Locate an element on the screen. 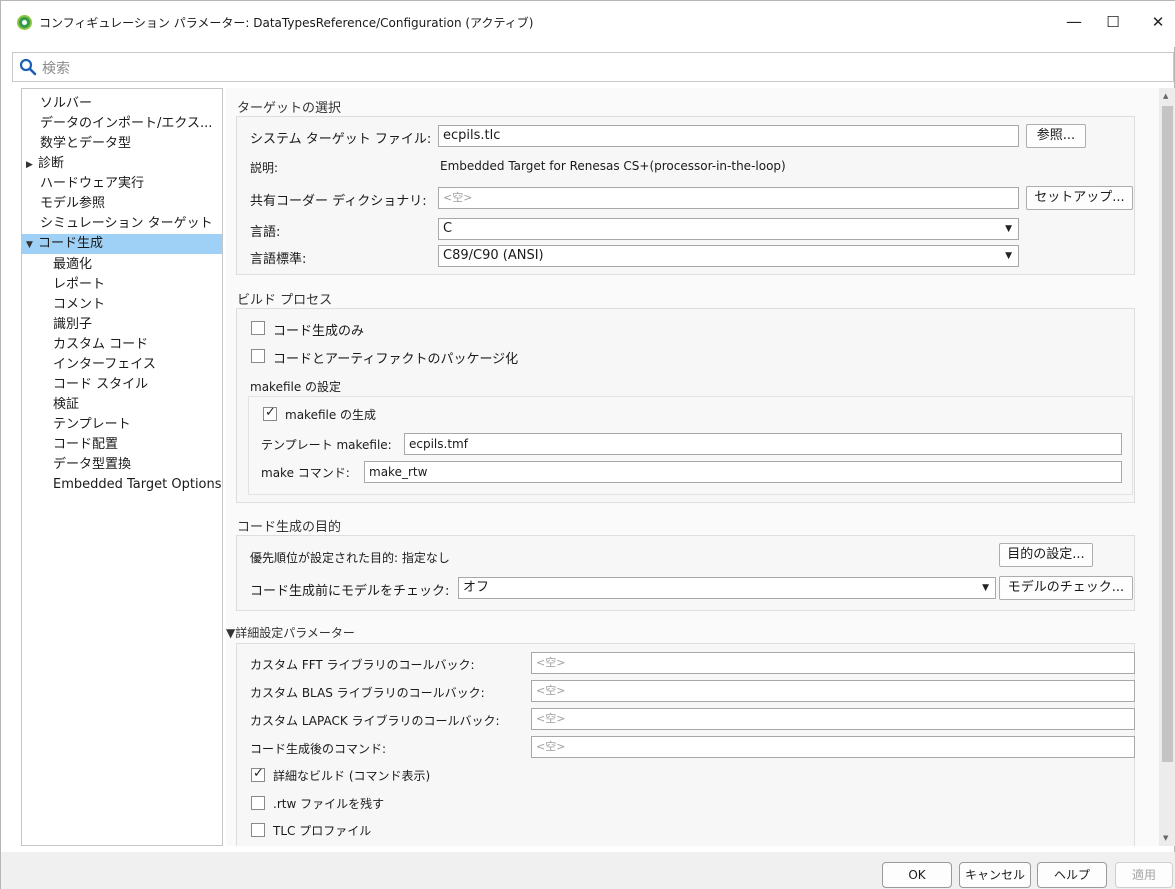 The height and width of the screenshot is (889, 1175). make-command-label: make コマンド: is located at coordinates (305, 473).